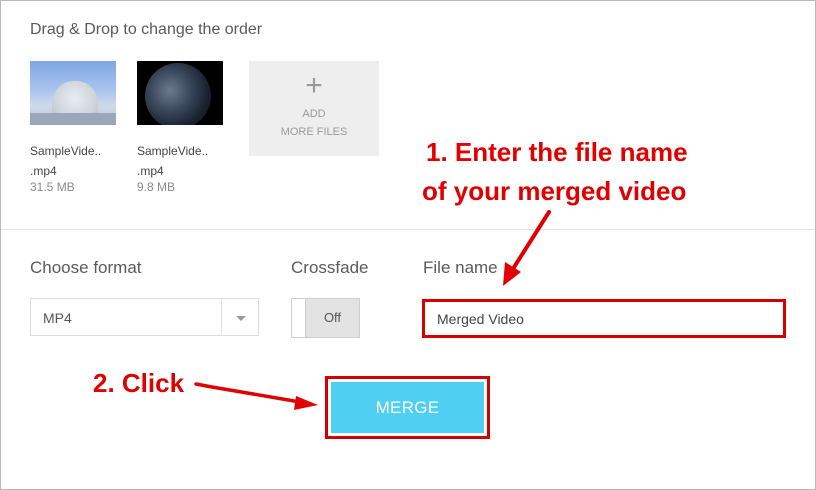  I want to click on file-name-input, so click(604, 318).